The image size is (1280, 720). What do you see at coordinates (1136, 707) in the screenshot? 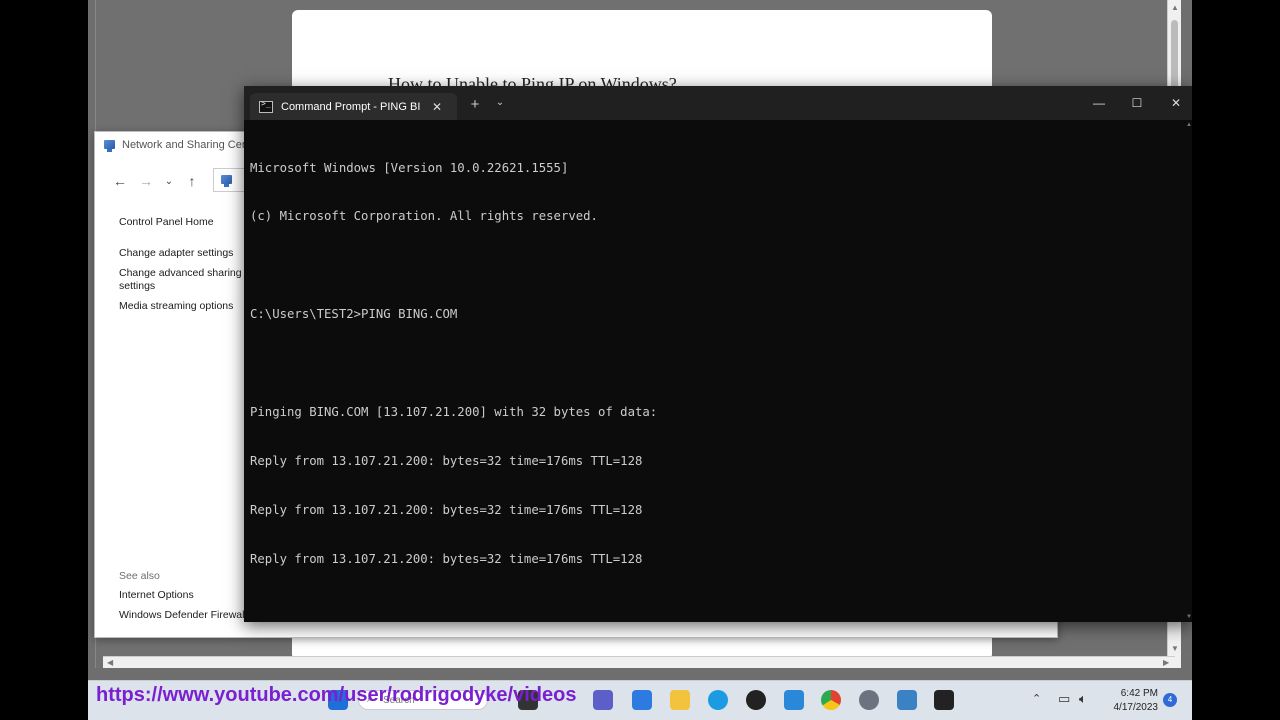
I see `clock-date: 4/17/2023` at bounding box center [1136, 707].